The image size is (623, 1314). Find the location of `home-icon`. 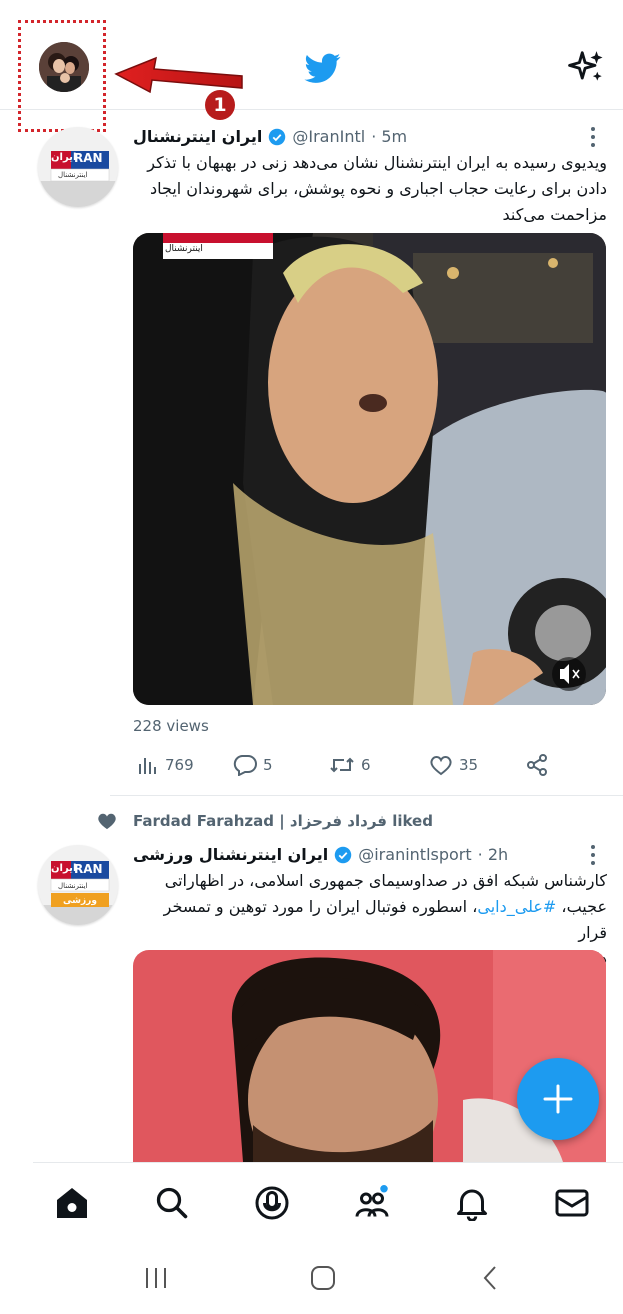

home-icon is located at coordinates (72, 1203).